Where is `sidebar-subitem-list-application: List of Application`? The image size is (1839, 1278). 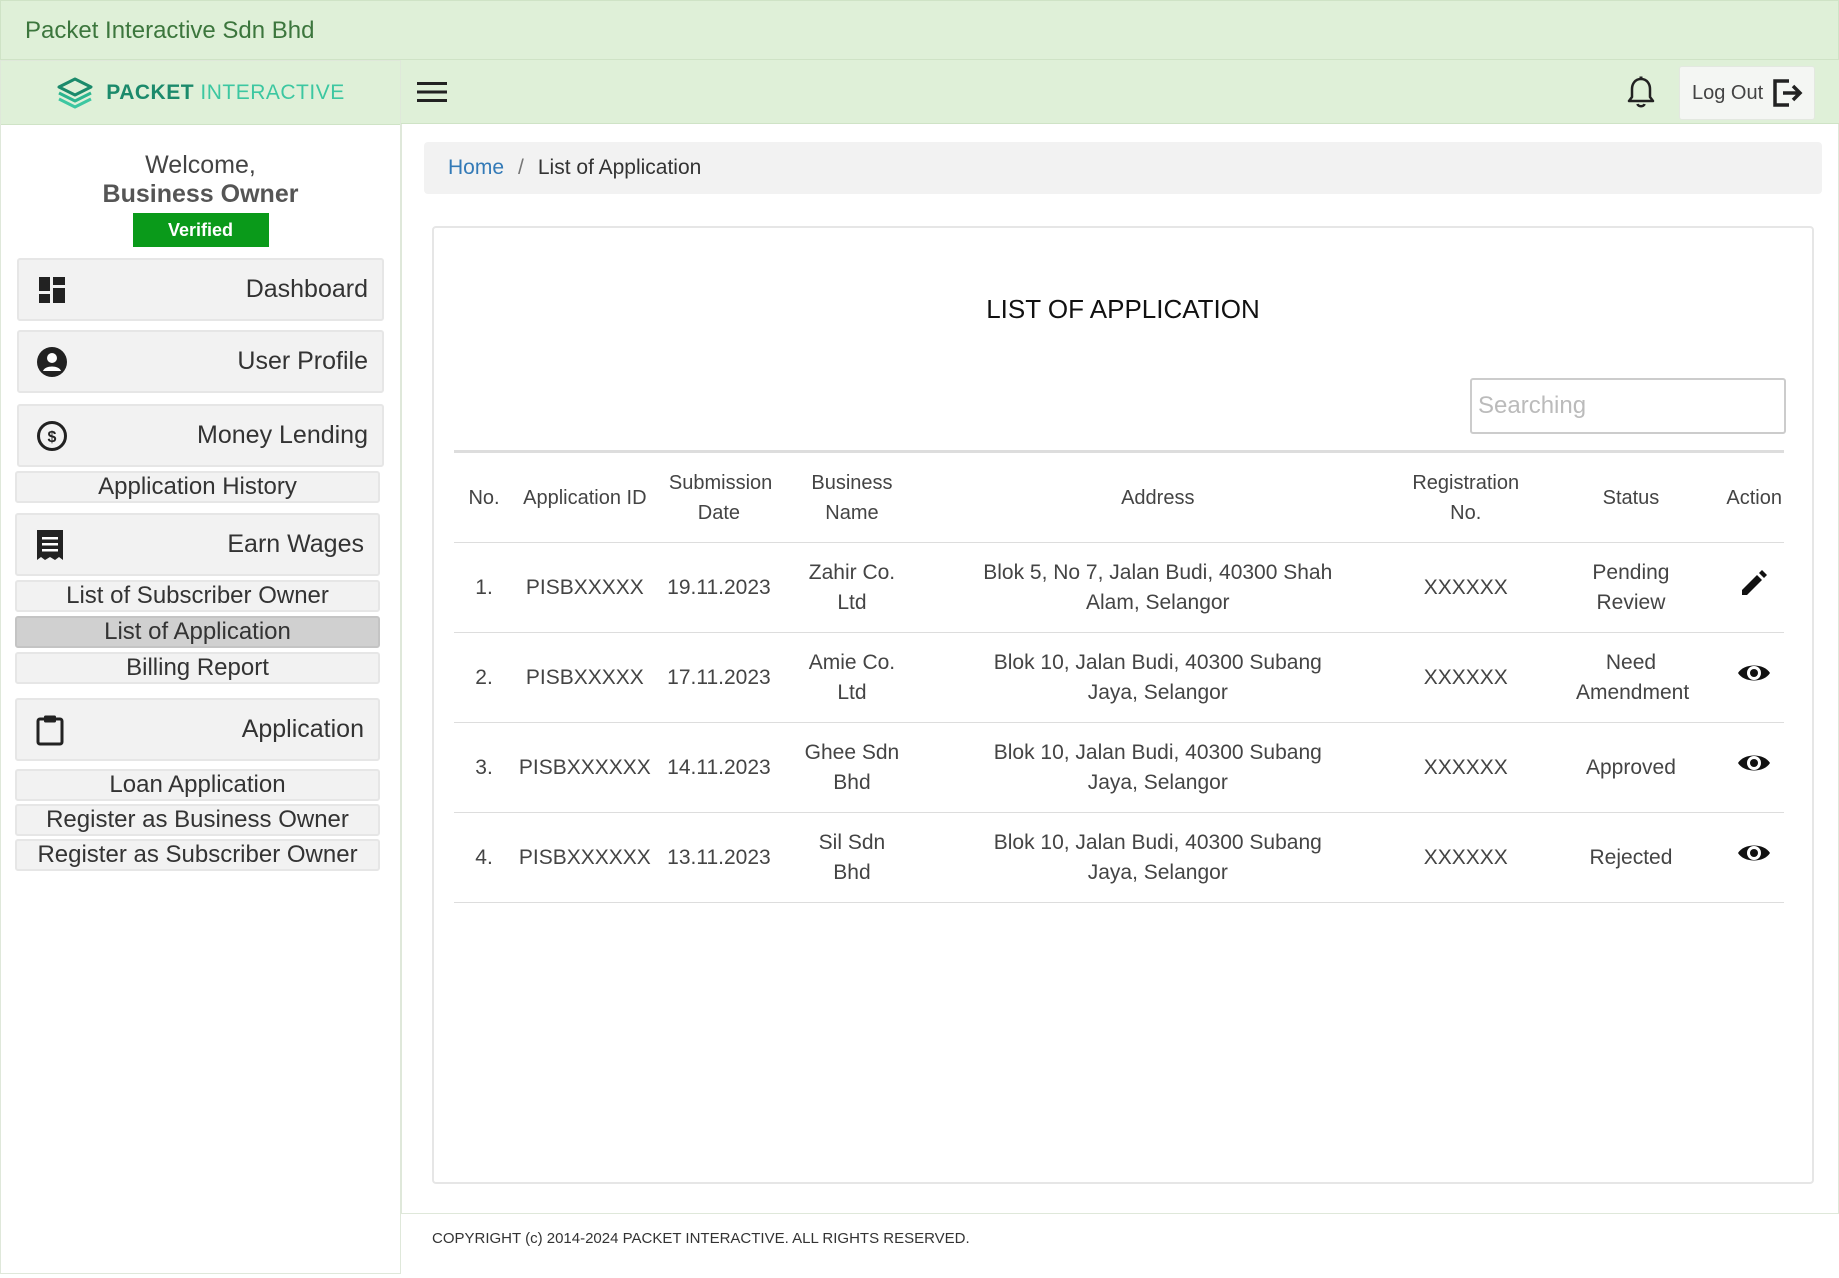 sidebar-subitem-list-application: List of Application is located at coordinates (197, 632).